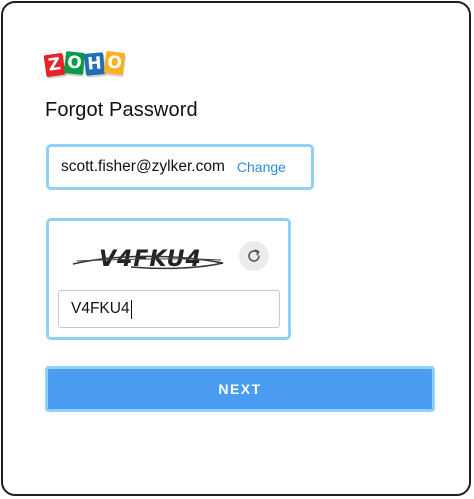 This screenshot has width=474, height=499. What do you see at coordinates (240, 389) in the screenshot?
I see `next-button: NEXT` at bounding box center [240, 389].